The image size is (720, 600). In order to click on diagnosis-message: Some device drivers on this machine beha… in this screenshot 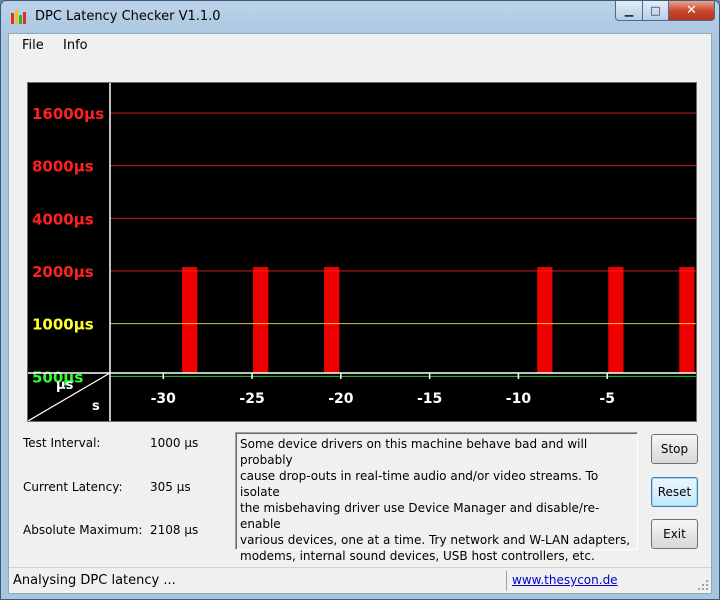, I will do `click(436, 497)`.